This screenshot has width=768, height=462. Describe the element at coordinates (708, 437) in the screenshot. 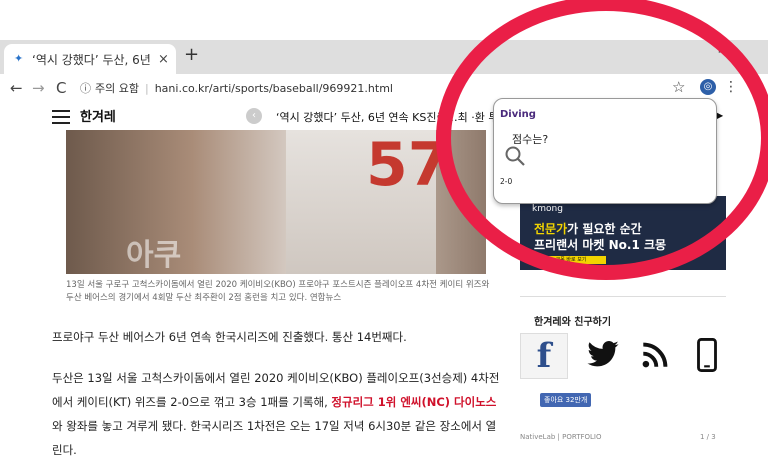

I see `sidebar-pagination: 1 / 3` at that location.